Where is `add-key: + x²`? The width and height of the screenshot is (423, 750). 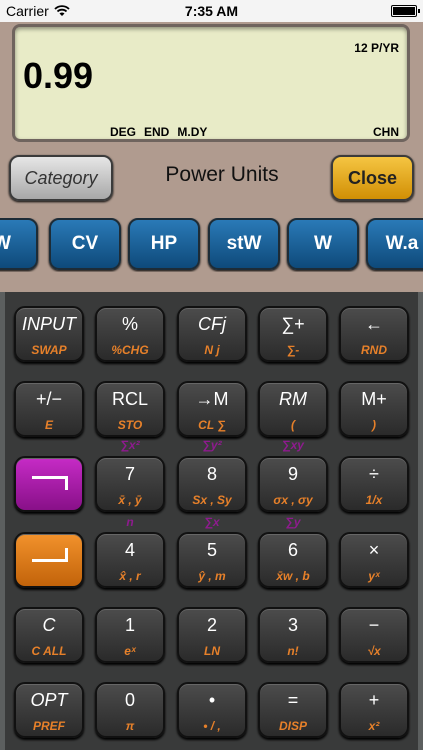 add-key: + x² is located at coordinates (374, 710).